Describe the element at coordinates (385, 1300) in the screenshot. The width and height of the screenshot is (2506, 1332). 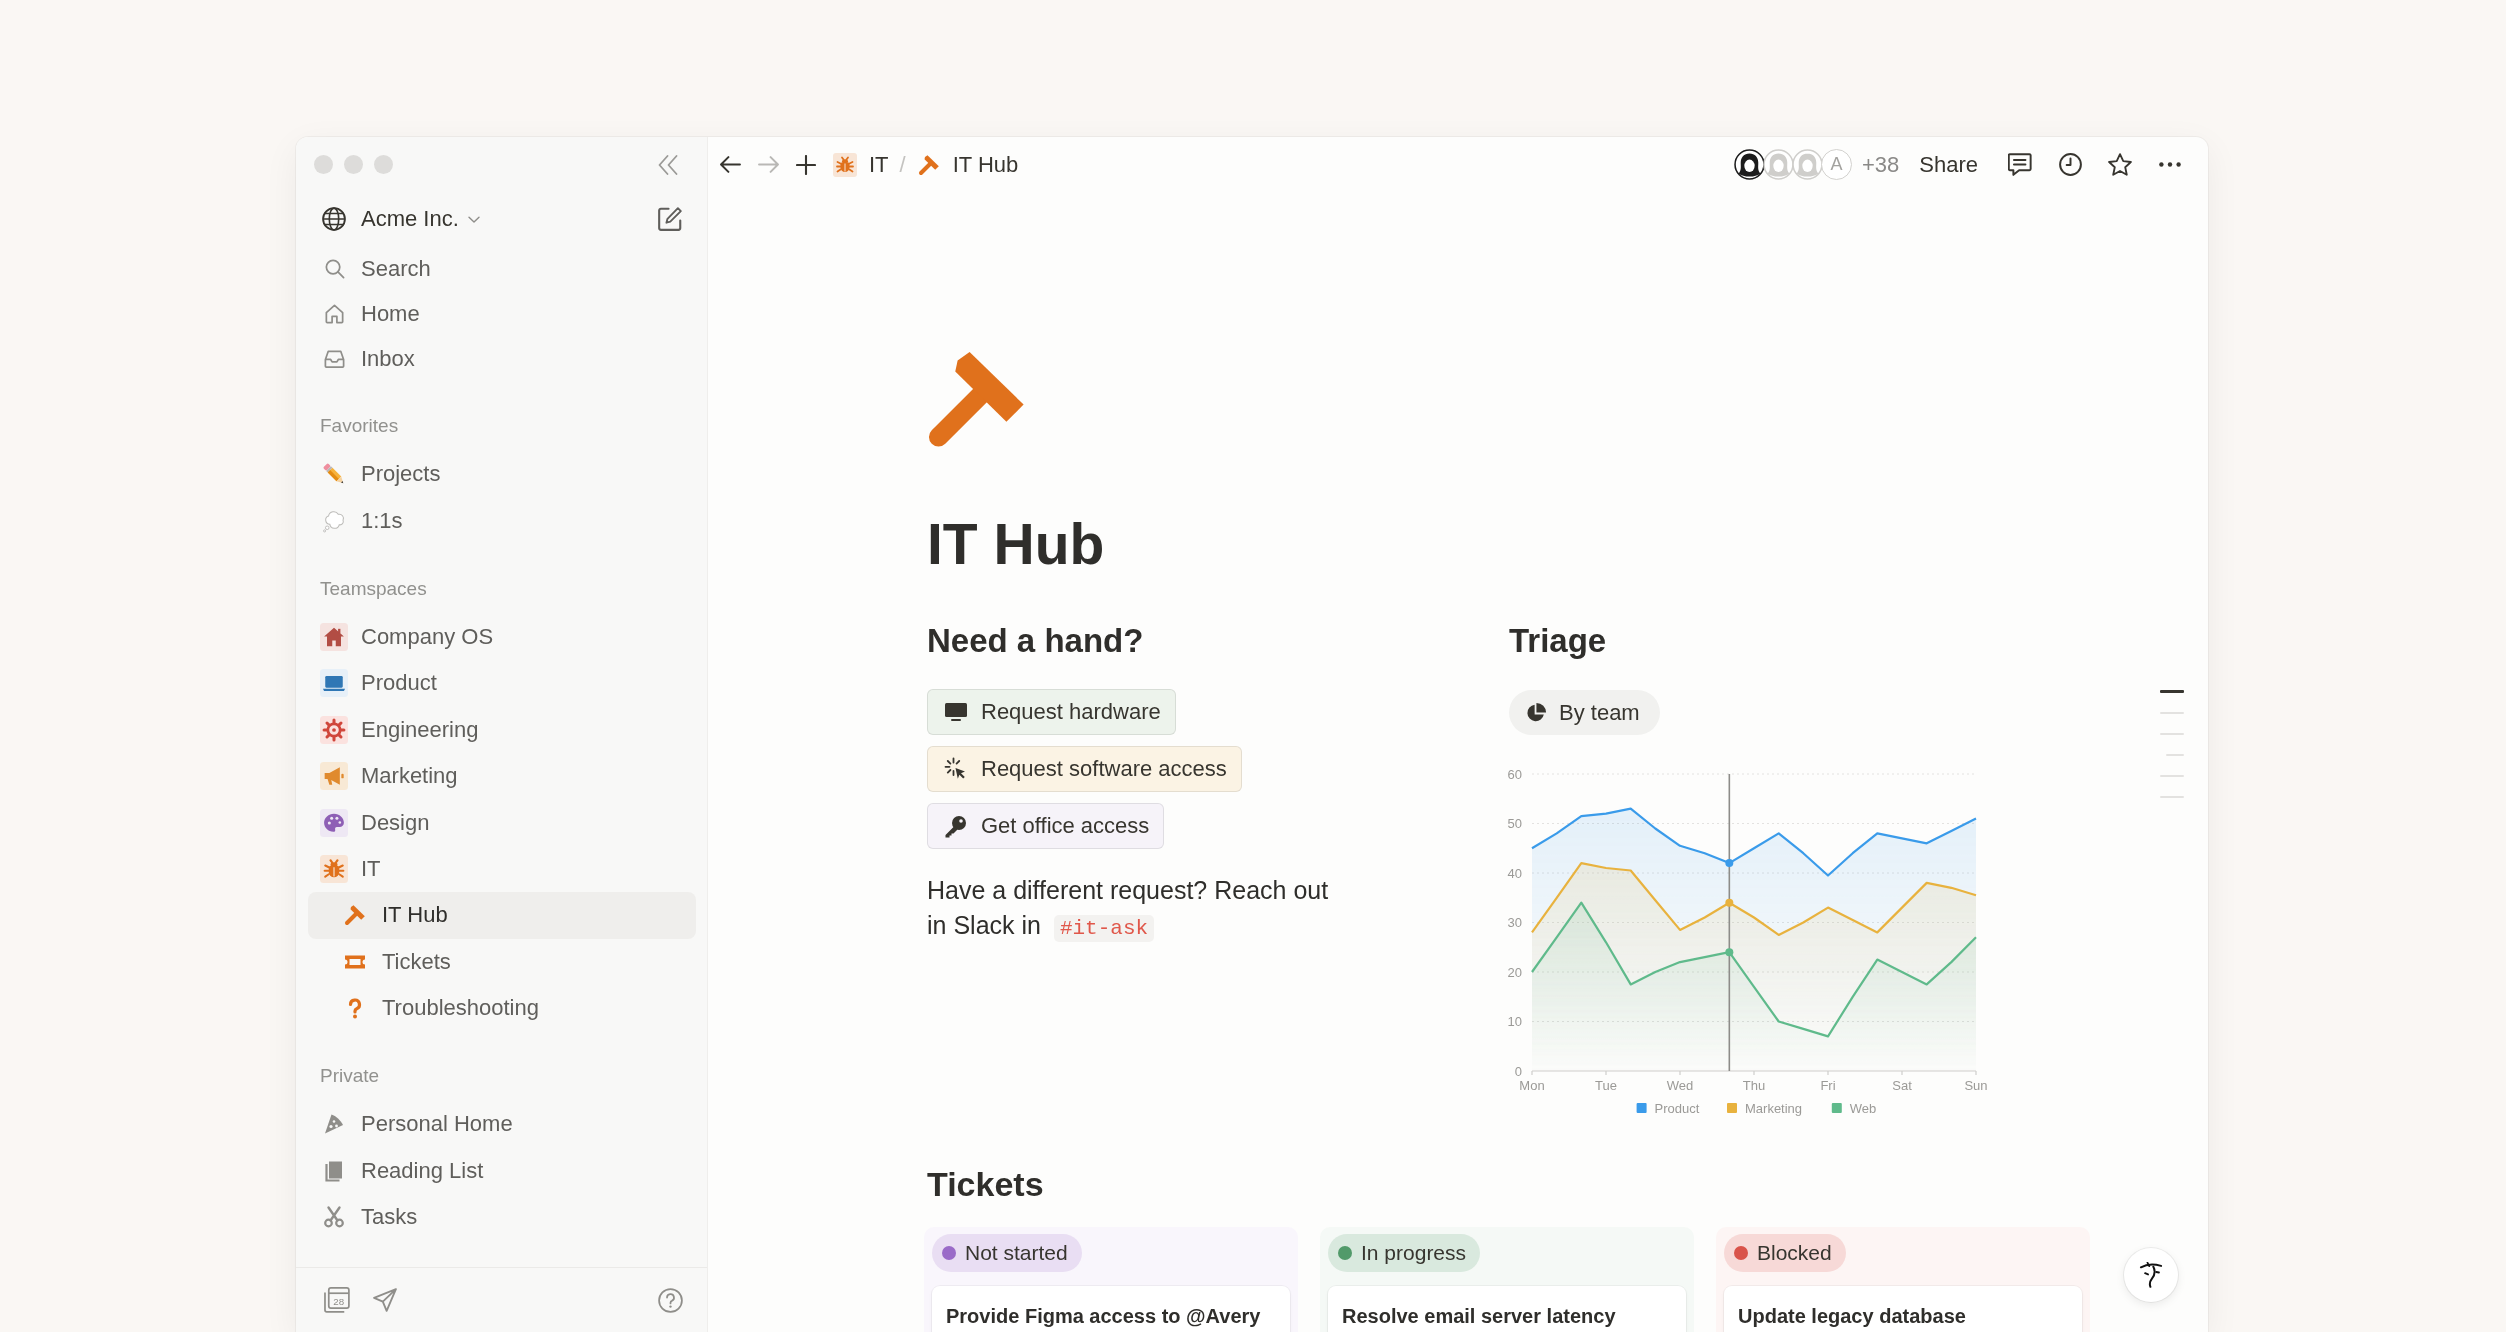
I see `paper-plane-icon` at that location.